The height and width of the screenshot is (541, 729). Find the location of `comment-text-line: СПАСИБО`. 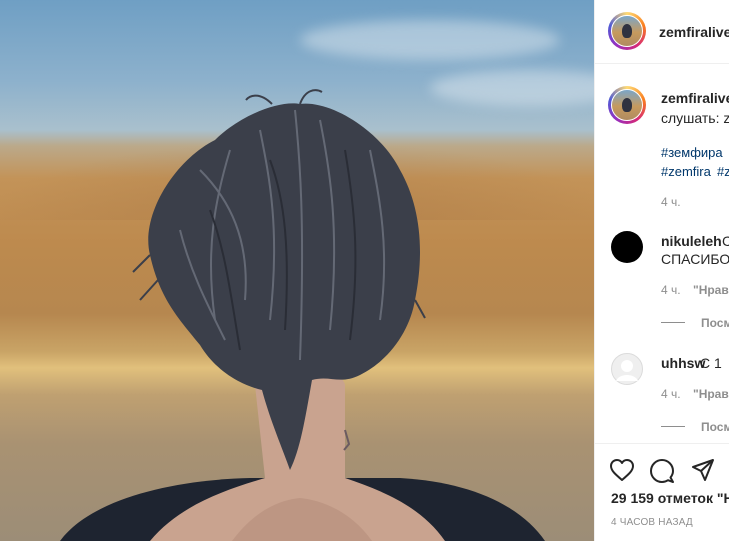

comment-text-line: СПАСИБО is located at coordinates (695, 259).